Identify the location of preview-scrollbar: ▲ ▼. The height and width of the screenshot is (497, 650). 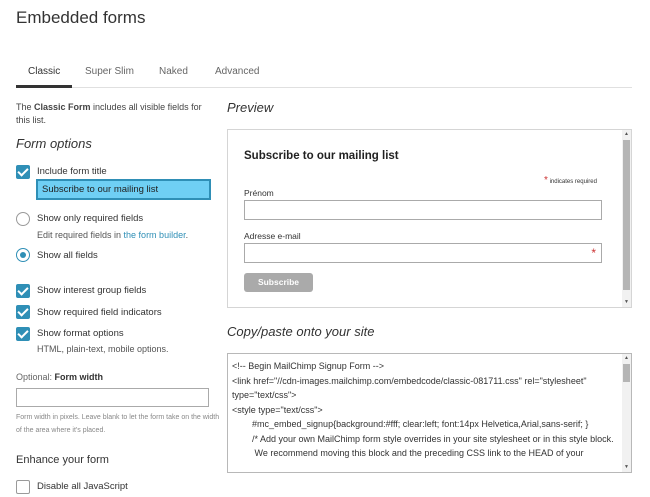
(626, 218).